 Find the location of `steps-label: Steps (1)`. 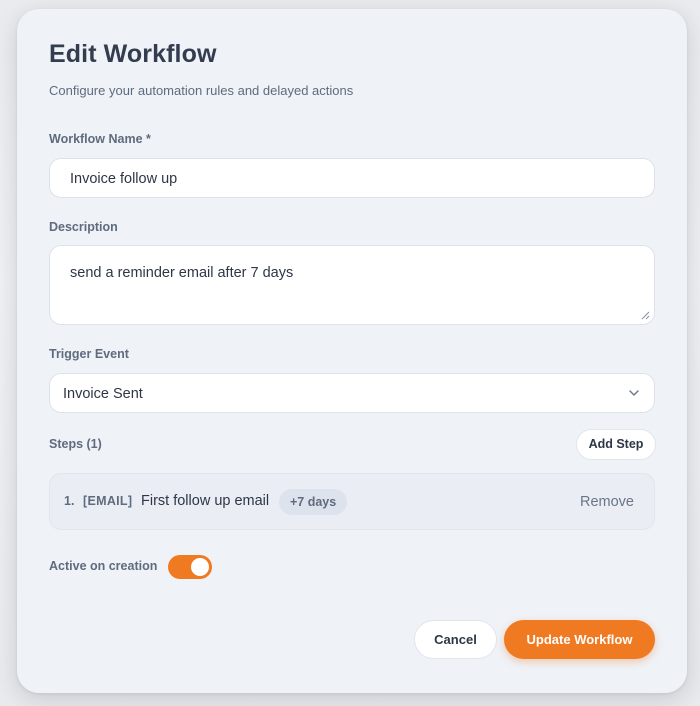

steps-label: Steps (1) is located at coordinates (75, 444).